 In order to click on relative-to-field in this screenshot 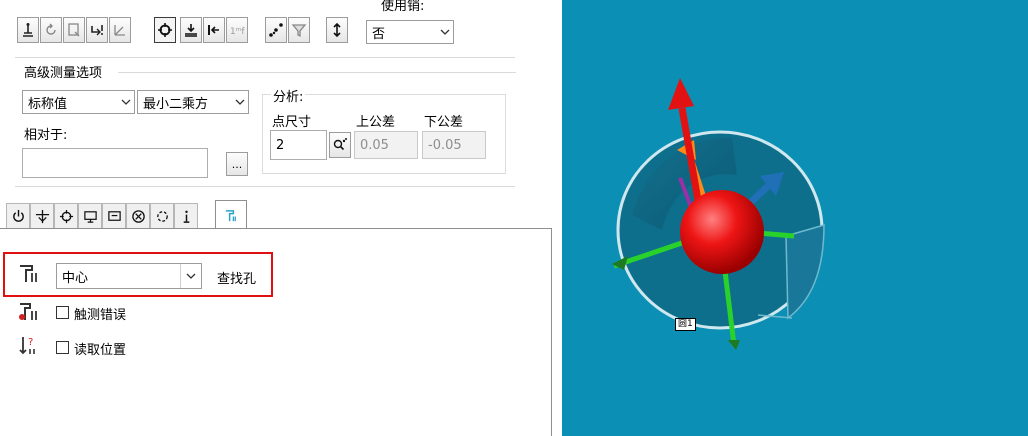, I will do `click(115, 163)`.